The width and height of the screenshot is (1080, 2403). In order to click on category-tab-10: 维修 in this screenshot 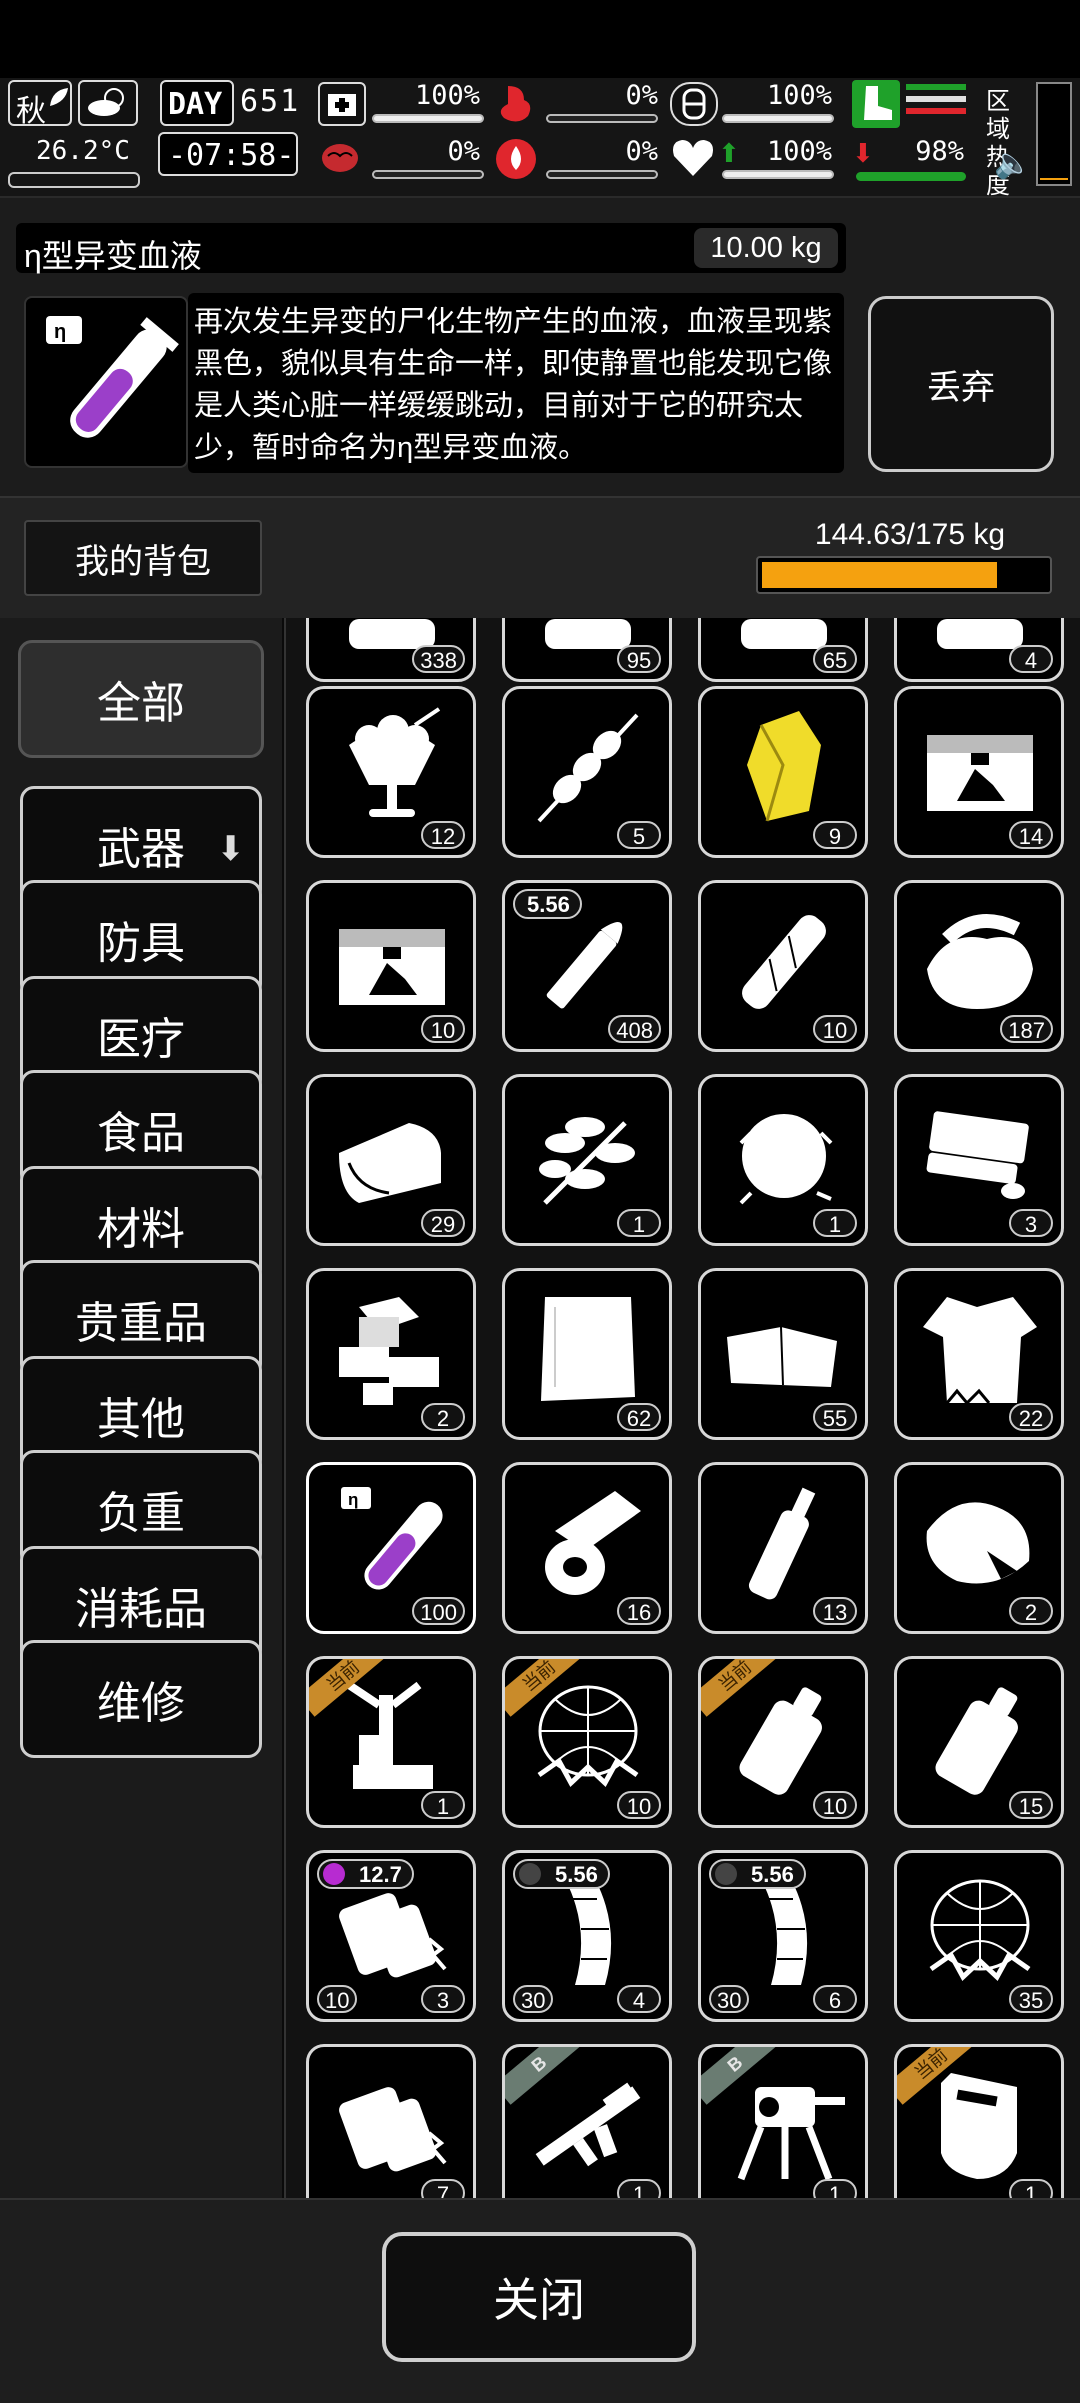, I will do `click(141, 1699)`.